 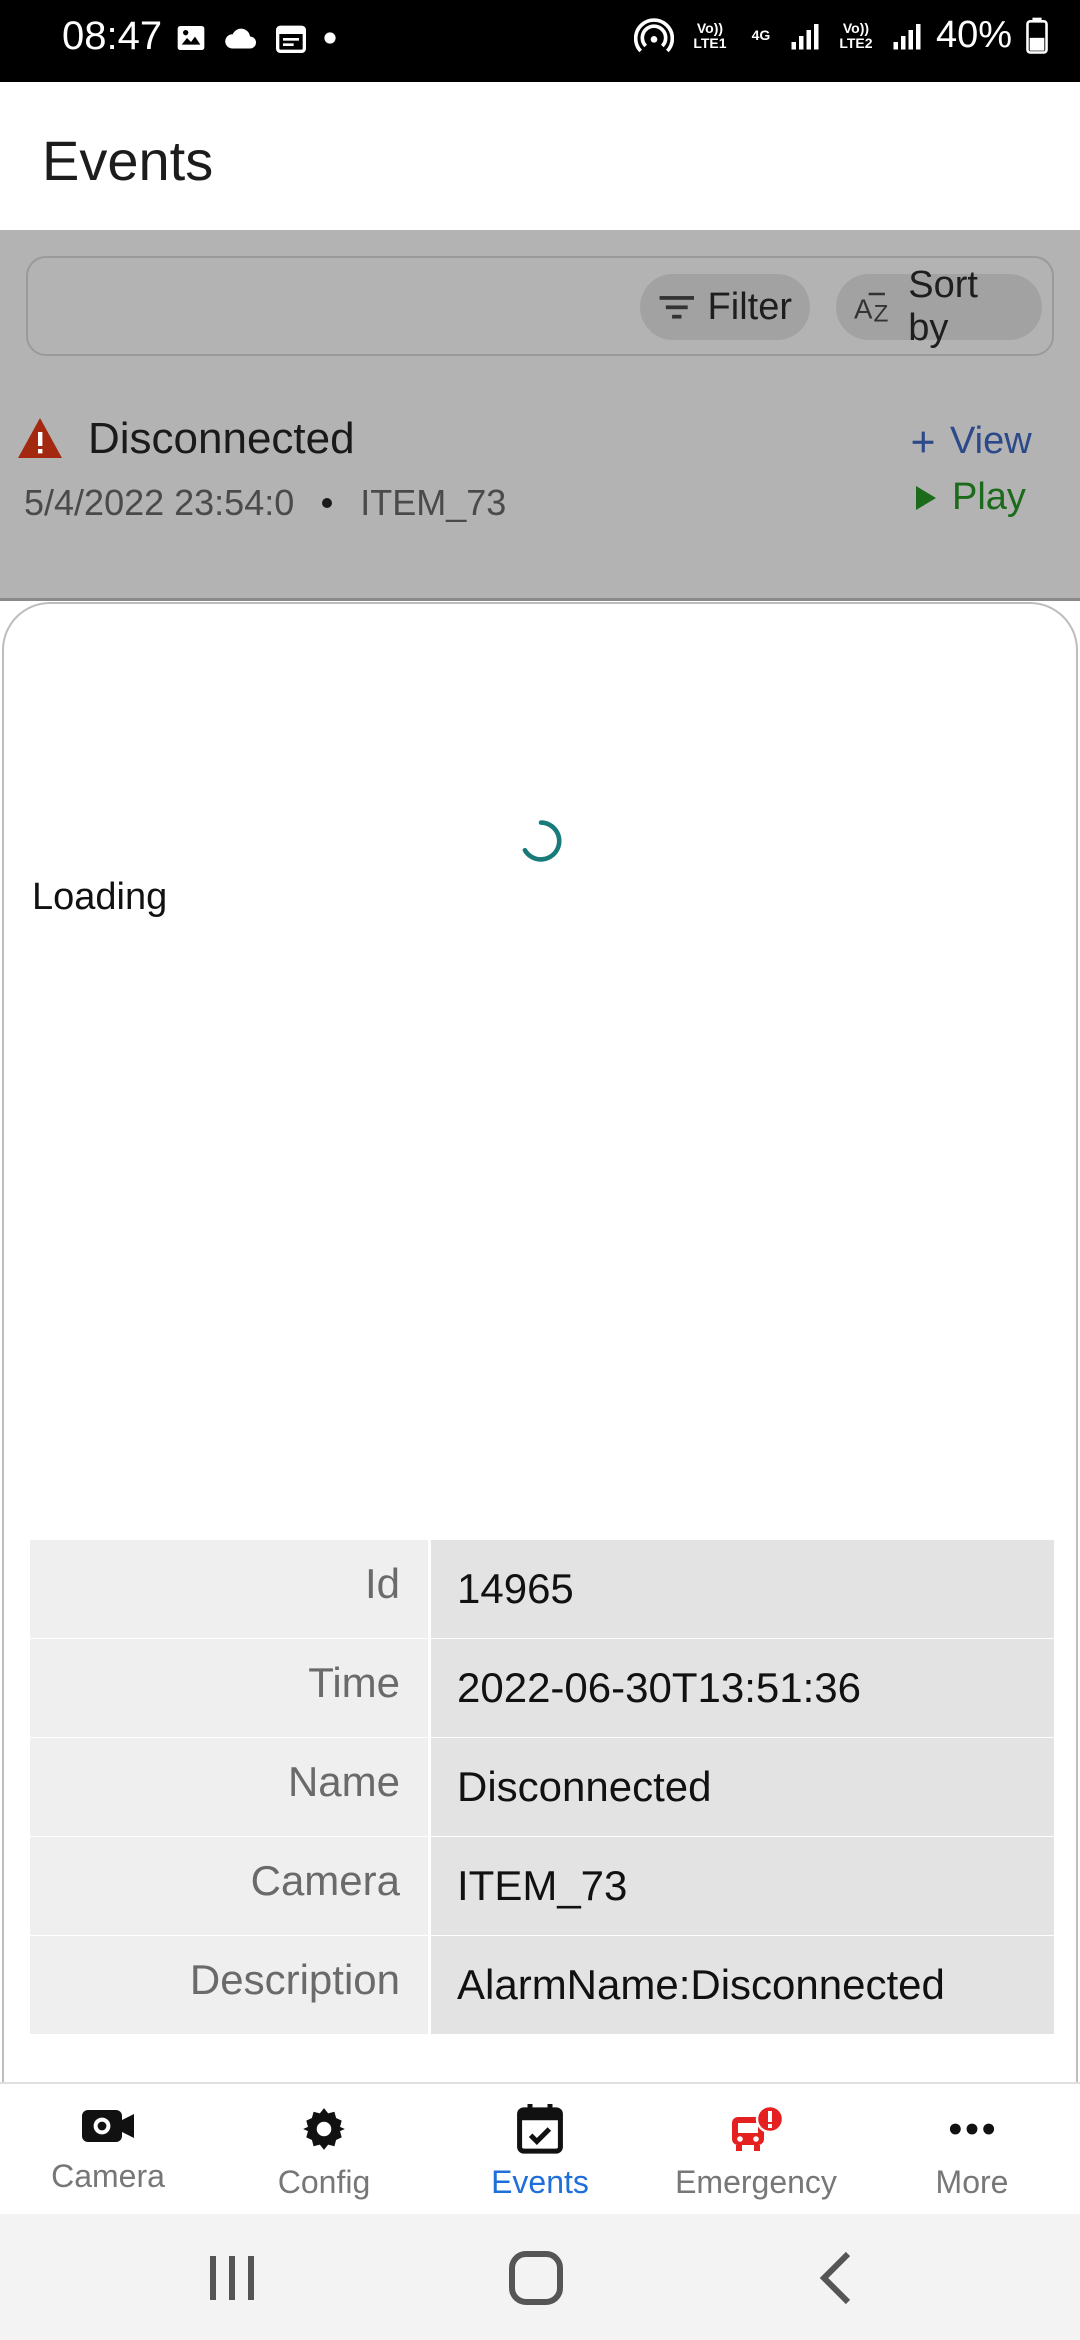 I want to click on detail-label: Description, so click(x=229, y=1985).